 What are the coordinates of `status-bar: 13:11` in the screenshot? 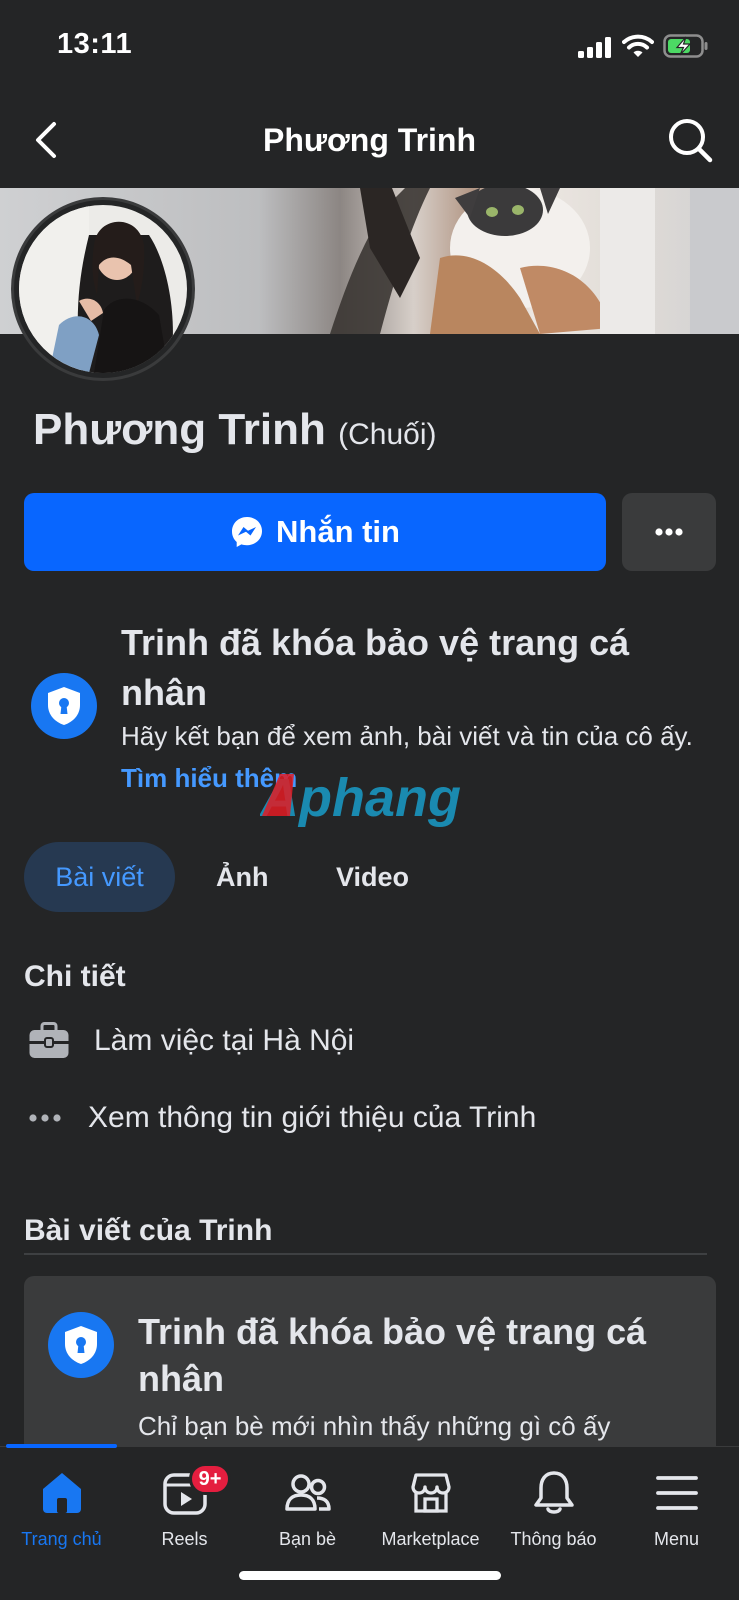 It's located at (369, 47).